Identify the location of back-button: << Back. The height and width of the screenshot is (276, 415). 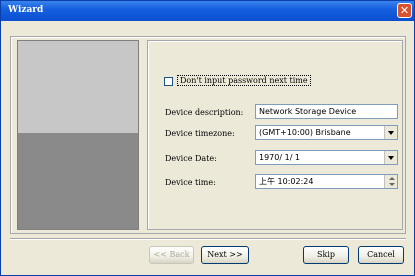
(171, 255).